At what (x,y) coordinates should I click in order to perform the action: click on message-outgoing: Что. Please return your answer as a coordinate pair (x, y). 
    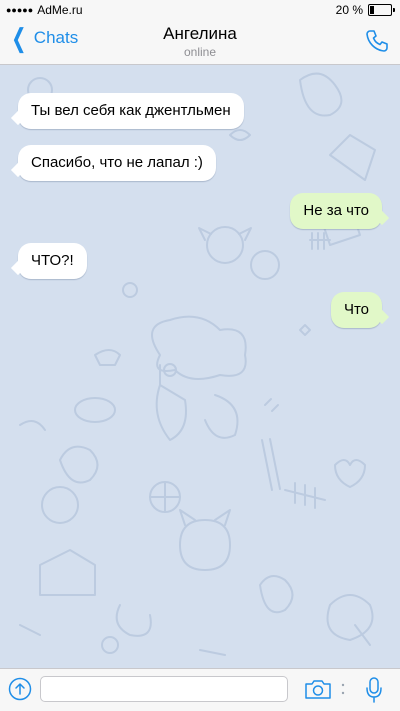
    Looking at the image, I should click on (356, 310).